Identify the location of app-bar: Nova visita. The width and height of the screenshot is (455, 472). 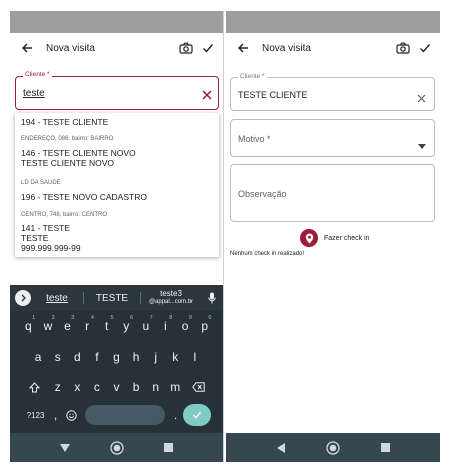
(116, 48).